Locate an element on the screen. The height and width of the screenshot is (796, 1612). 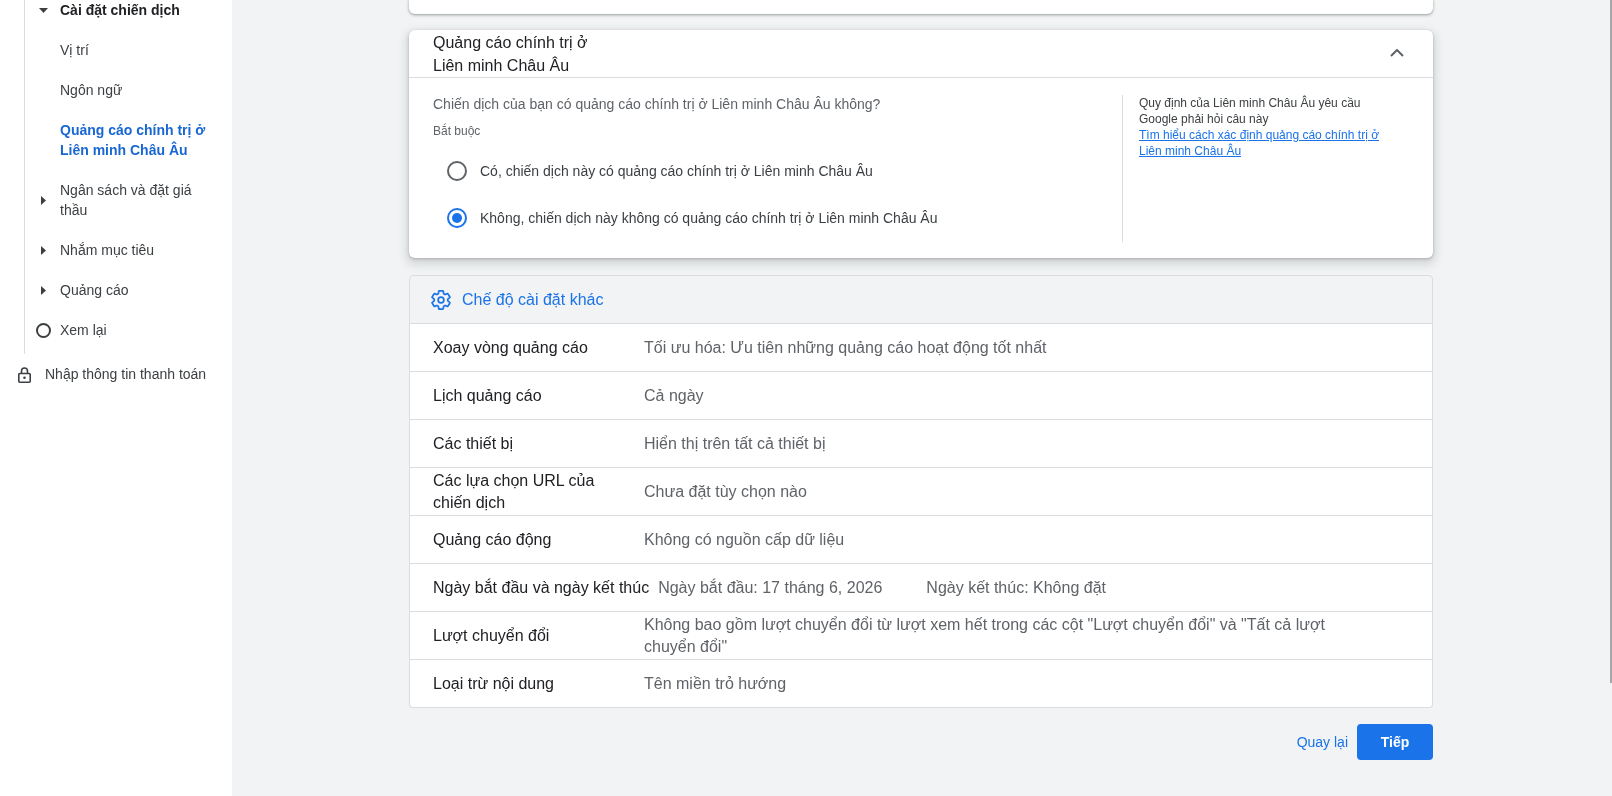
setting-label: Các lựa chọn URL của chiến dịch is located at coordinates (514, 491).